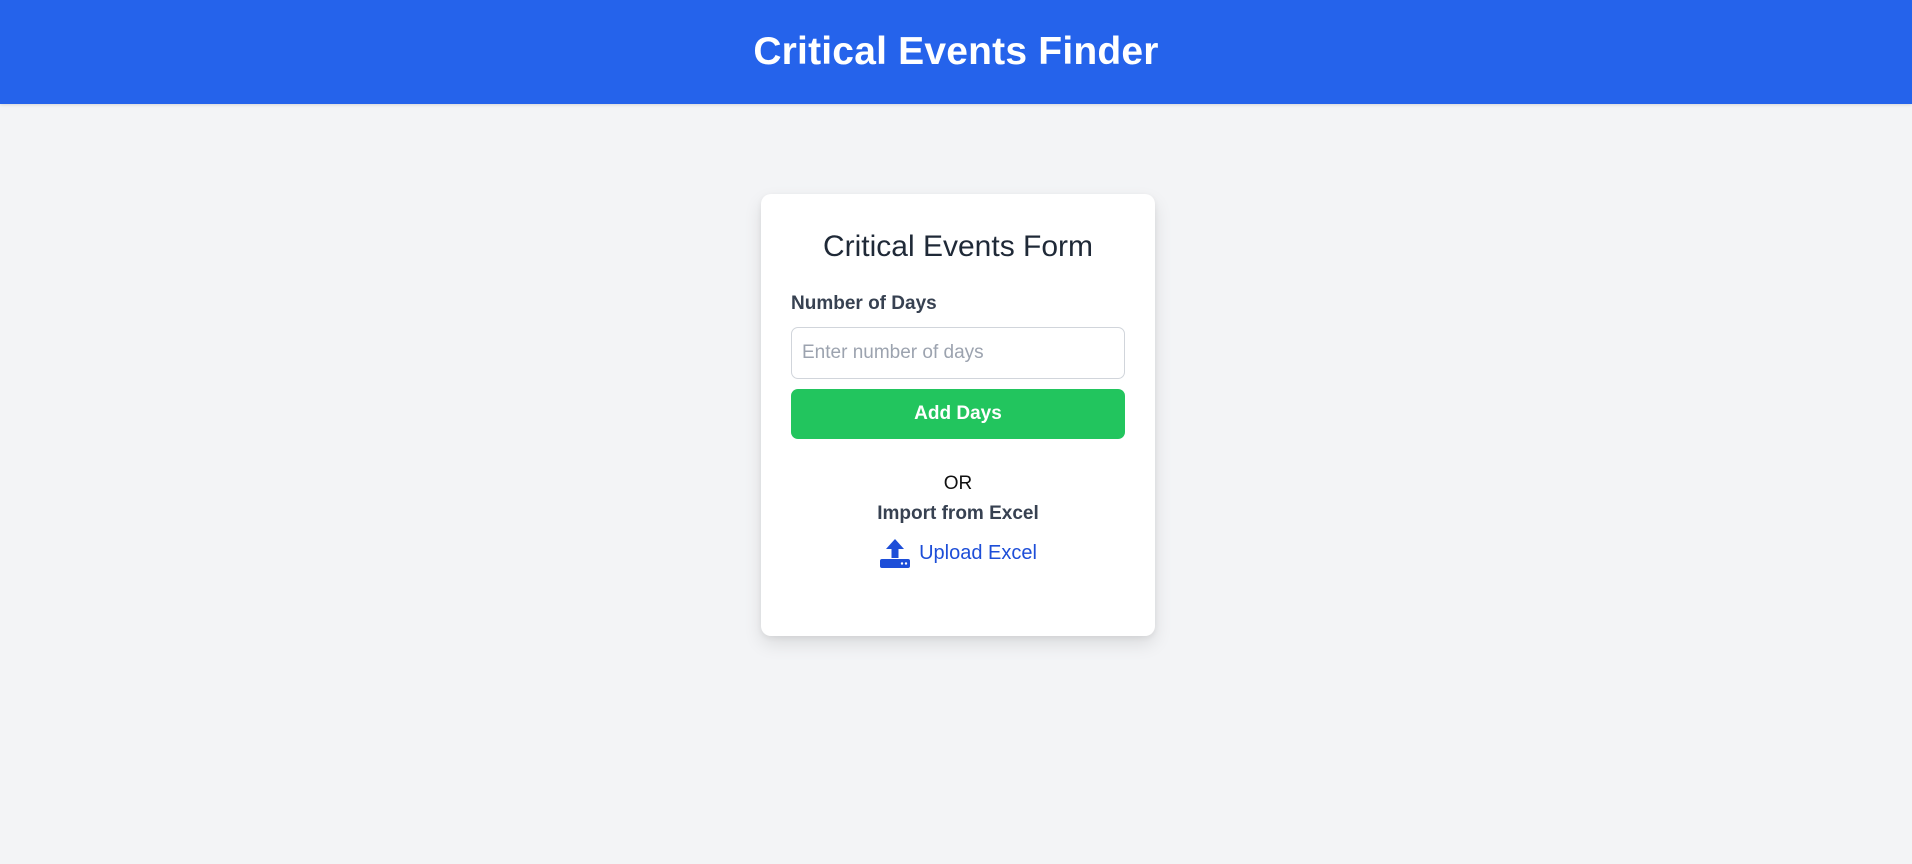 This screenshot has height=864, width=1912. Describe the element at coordinates (958, 246) in the screenshot. I see `form-title: Critical Events Form` at that location.